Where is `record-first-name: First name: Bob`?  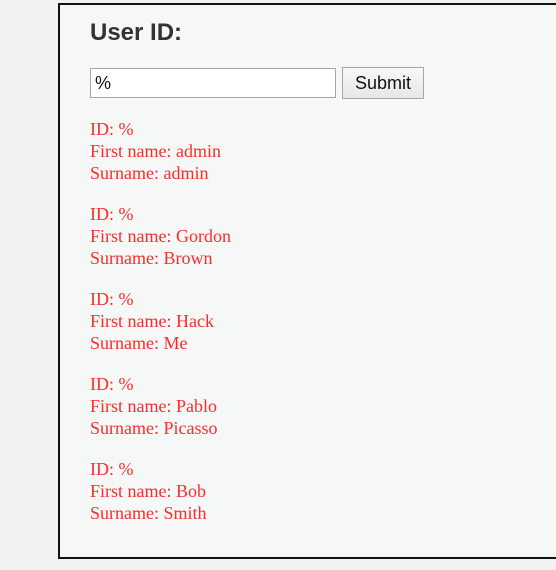 record-first-name: First name: Bob is located at coordinates (148, 491).